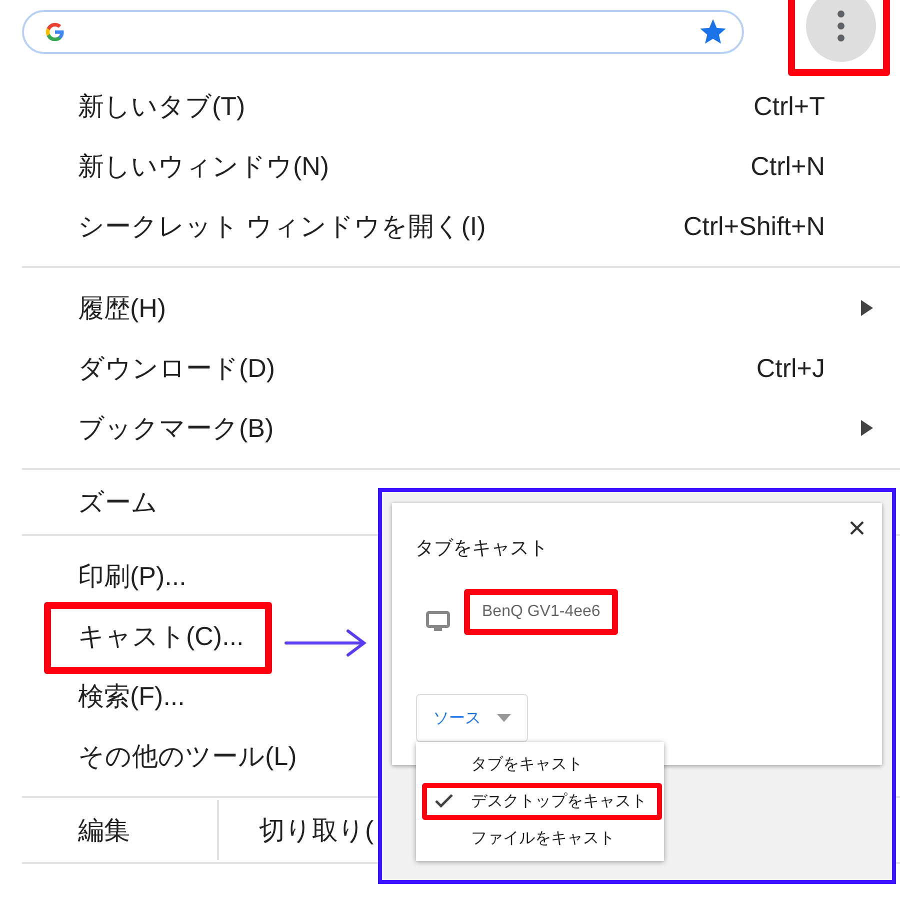 This screenshot has height=900, width=900. What do you see at coordinates (177, 368) in the screenshot?
I see `menu-item: ダウンロード(D)` at bounding box center [177, 368].